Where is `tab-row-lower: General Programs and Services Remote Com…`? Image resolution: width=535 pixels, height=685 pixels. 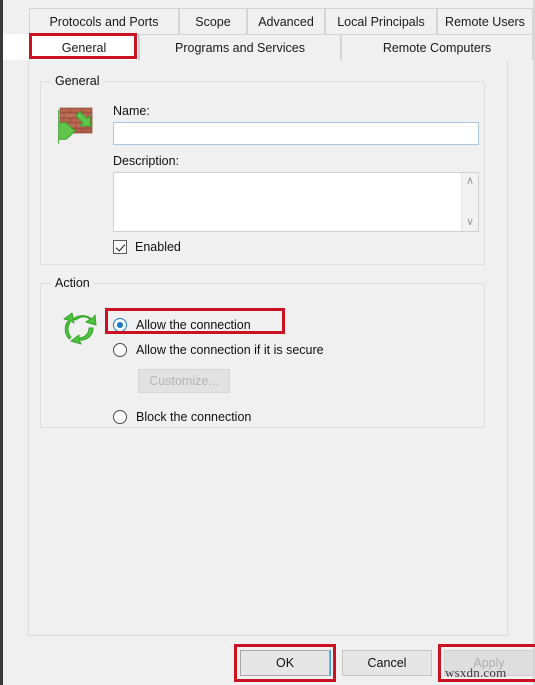
tab-row-lower: General Programs and Services Remote Com… is located at coordinates (268, 47).